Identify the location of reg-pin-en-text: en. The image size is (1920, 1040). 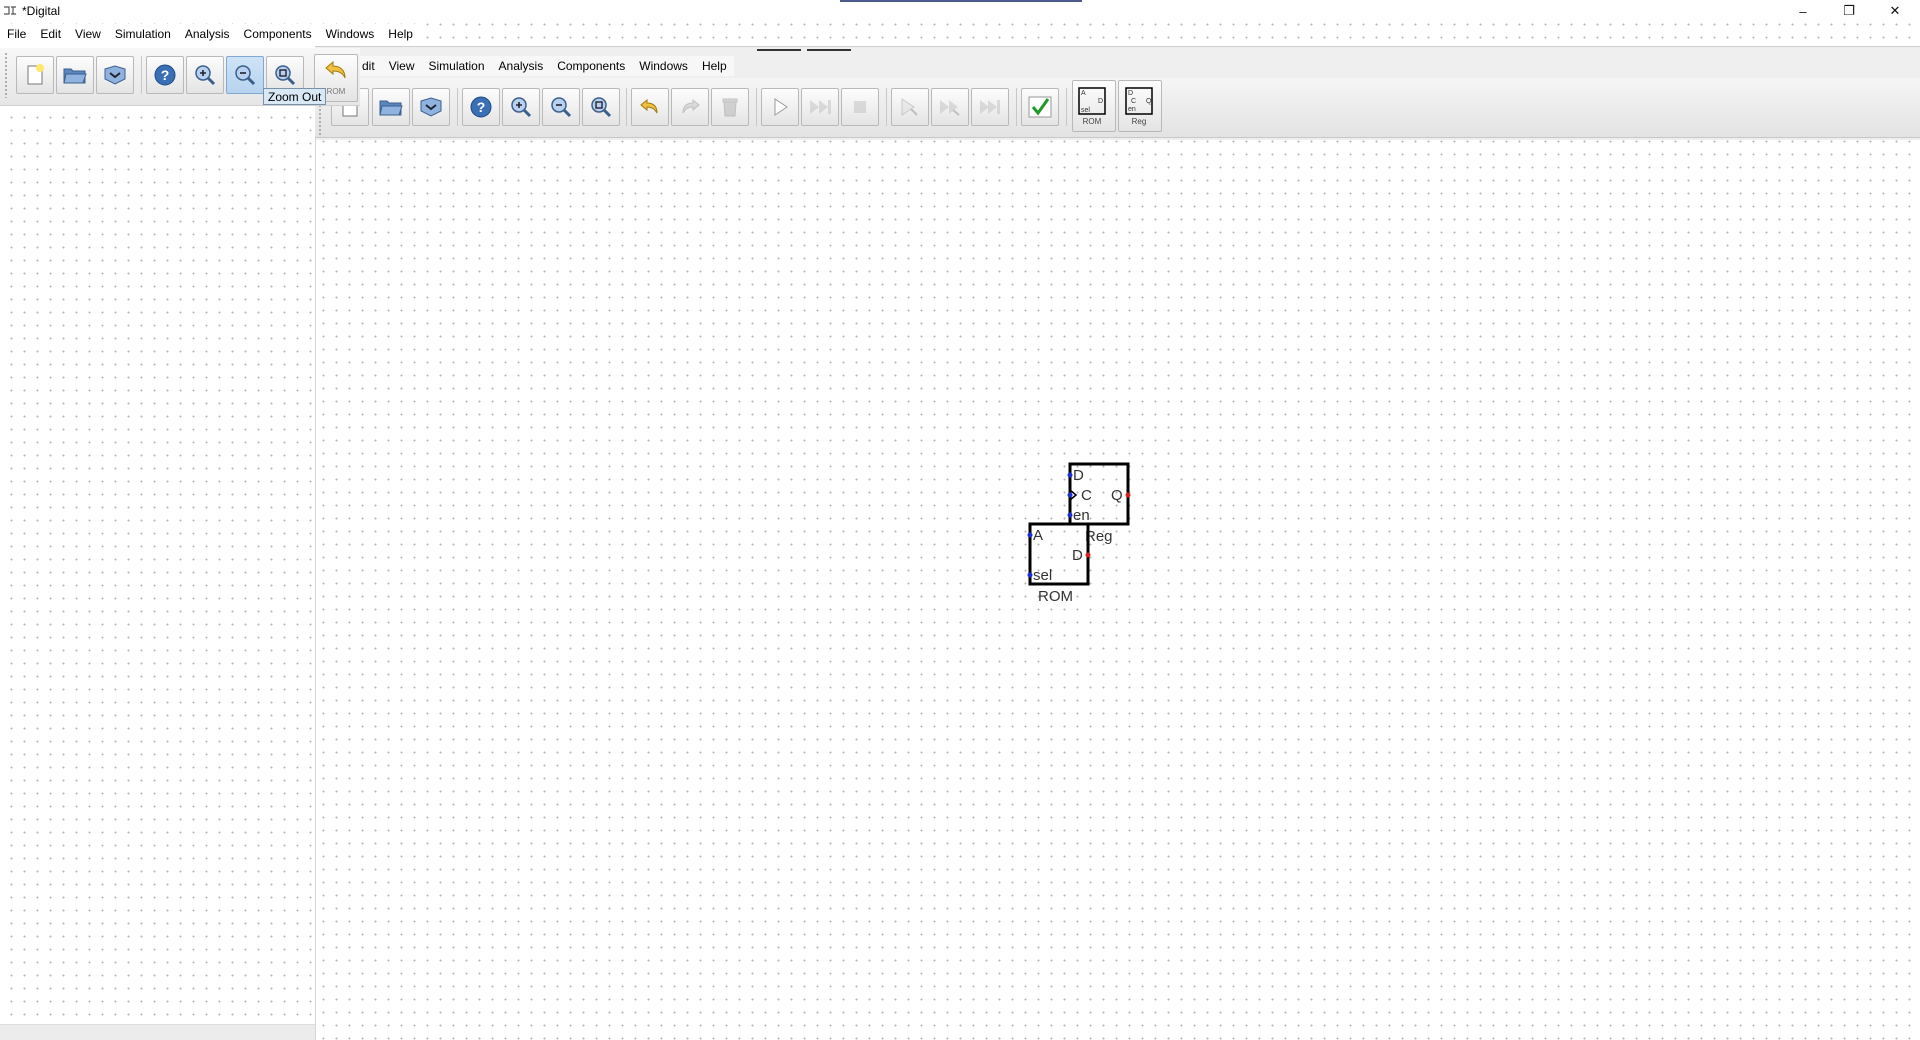
(1132, 109).